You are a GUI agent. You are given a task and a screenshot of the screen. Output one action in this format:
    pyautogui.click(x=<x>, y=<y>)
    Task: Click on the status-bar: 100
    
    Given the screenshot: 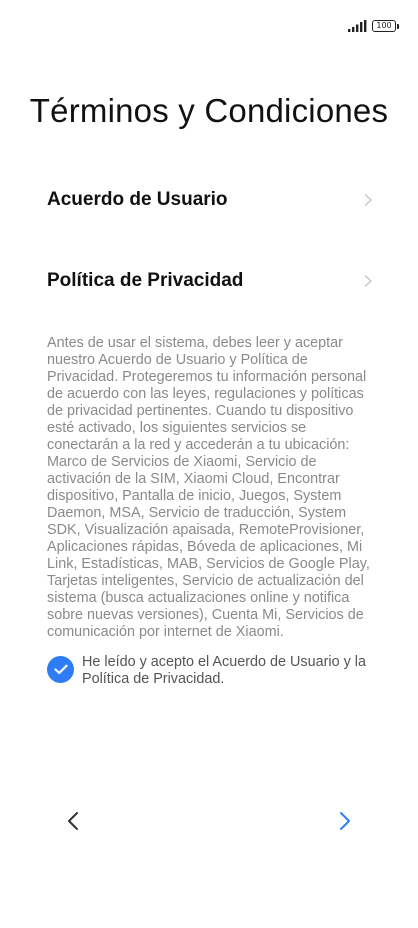 What is the action you would take?
    pyautogui.click(x=373, y=26)
    